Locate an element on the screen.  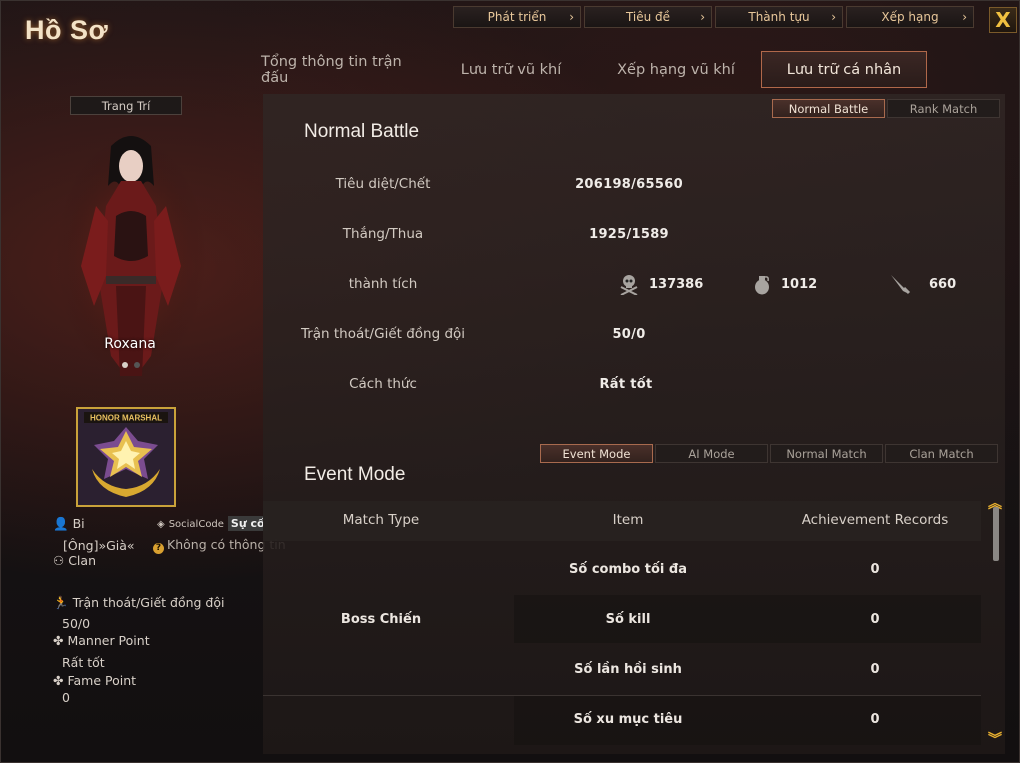
window-title: Hồ Sơ is located at coordinates (67, 30).